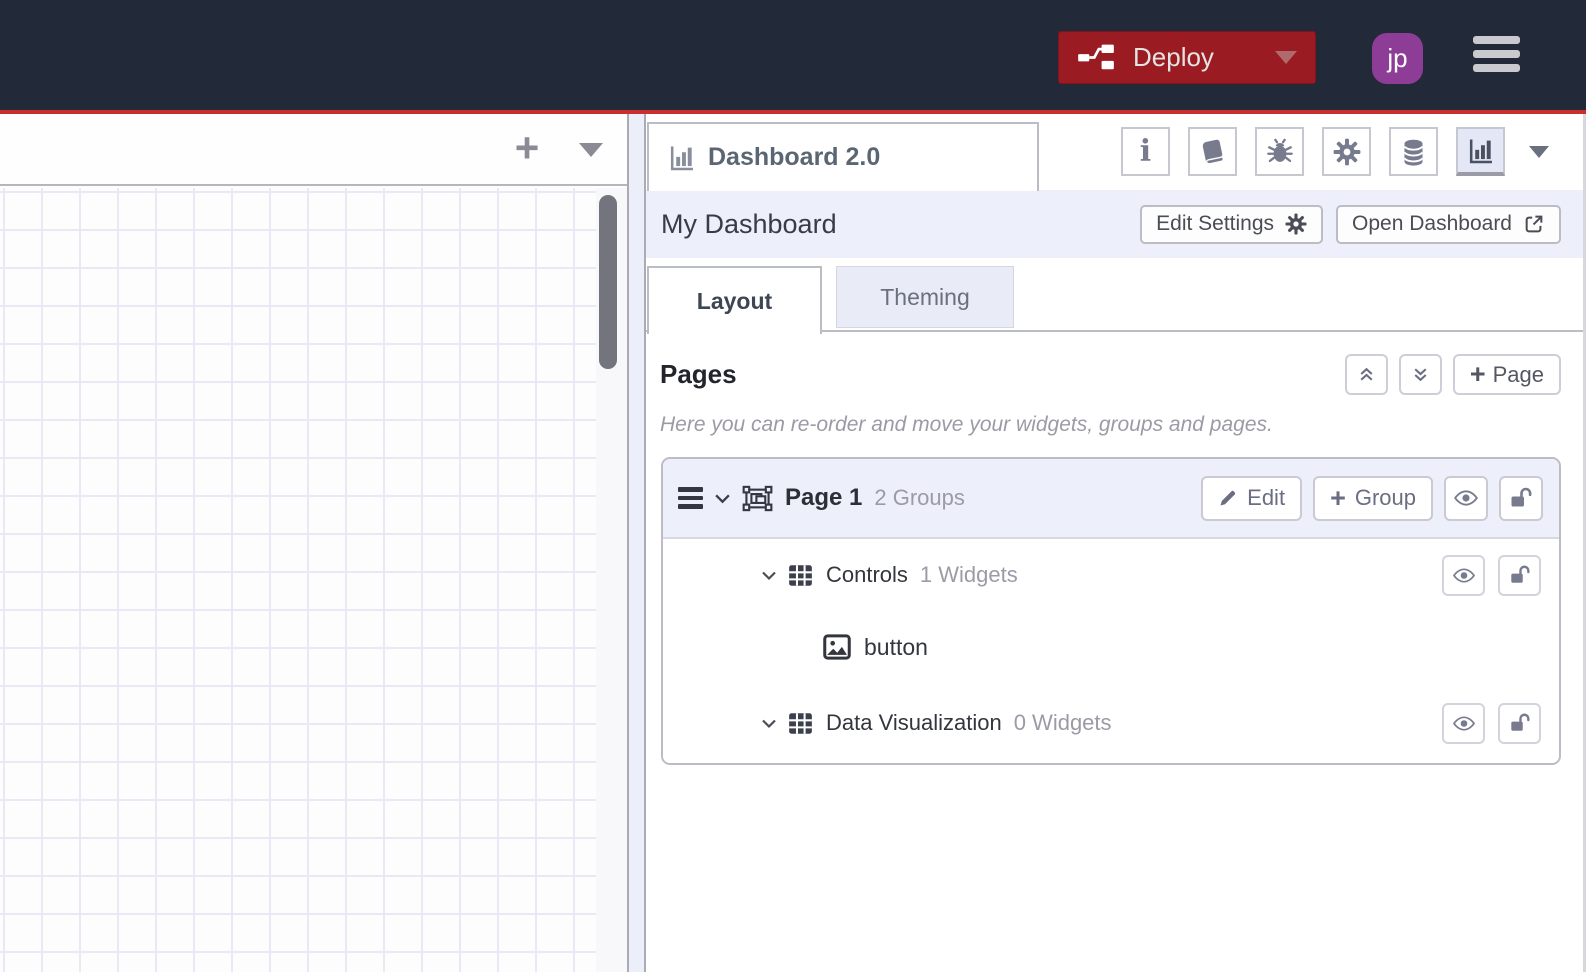 This screenshot has width=1586, height=972. I want to click on external-link-icon, so click(1534, 224).